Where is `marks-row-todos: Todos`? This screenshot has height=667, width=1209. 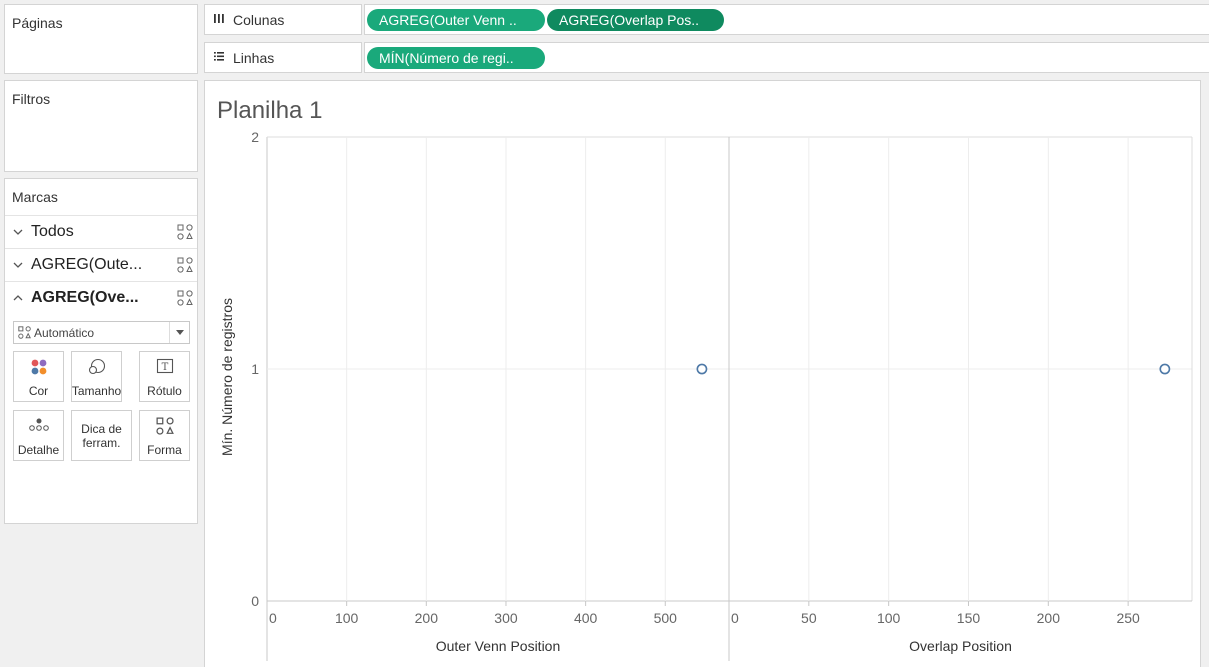 marks-row-todos: Todos is located at coordinates (101, 231).